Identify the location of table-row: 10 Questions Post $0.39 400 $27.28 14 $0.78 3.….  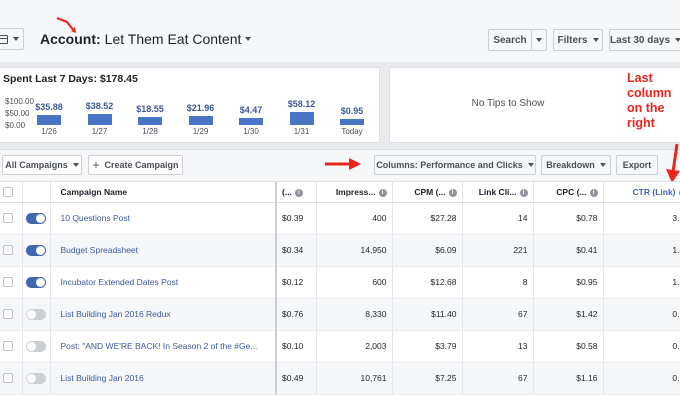
(340, 218).